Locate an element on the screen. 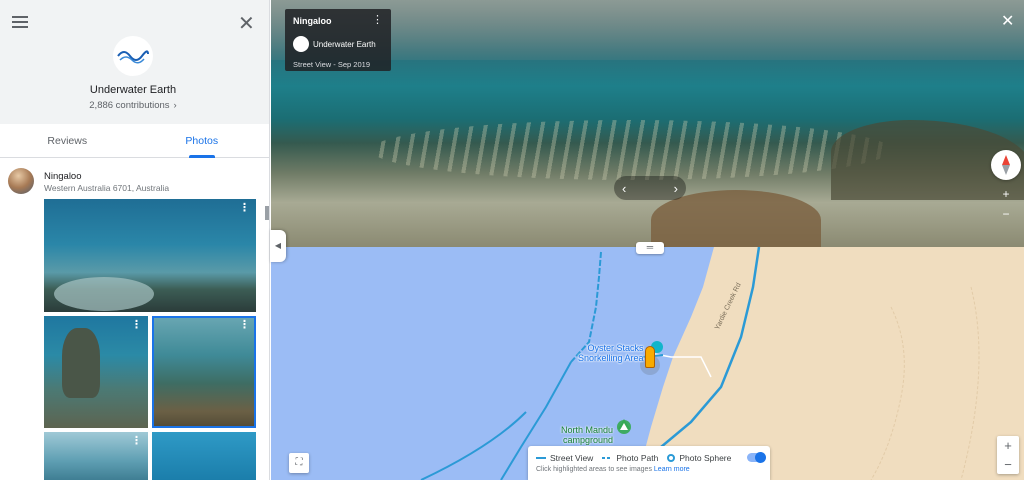 This screenshot has height=480, width=1024. legend-label: Street View is located at coordinates (572, 458).